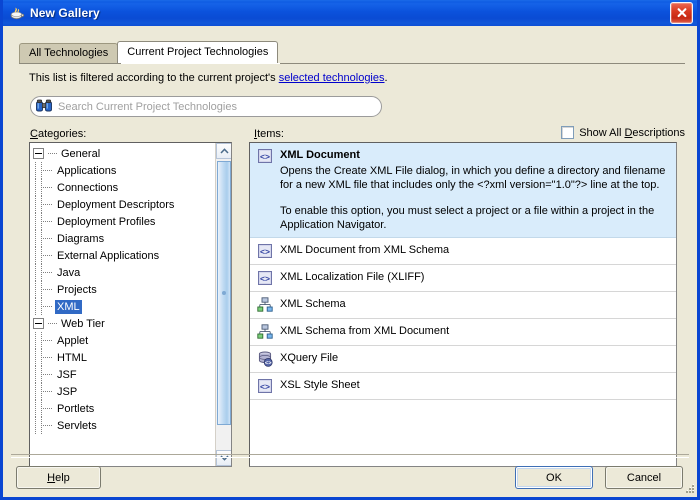 The width and height of the screenshot is (700, 500). Describe the element at coordinates (123, 187) in the screenshot. I see `tree-item-connections: Connections` at that location.